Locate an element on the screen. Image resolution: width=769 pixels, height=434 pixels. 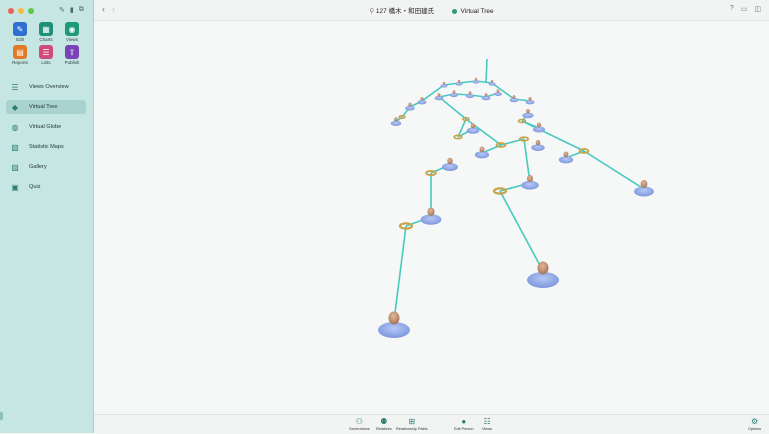
generations-icon: ⚇ is located at coordinates (359, 421).